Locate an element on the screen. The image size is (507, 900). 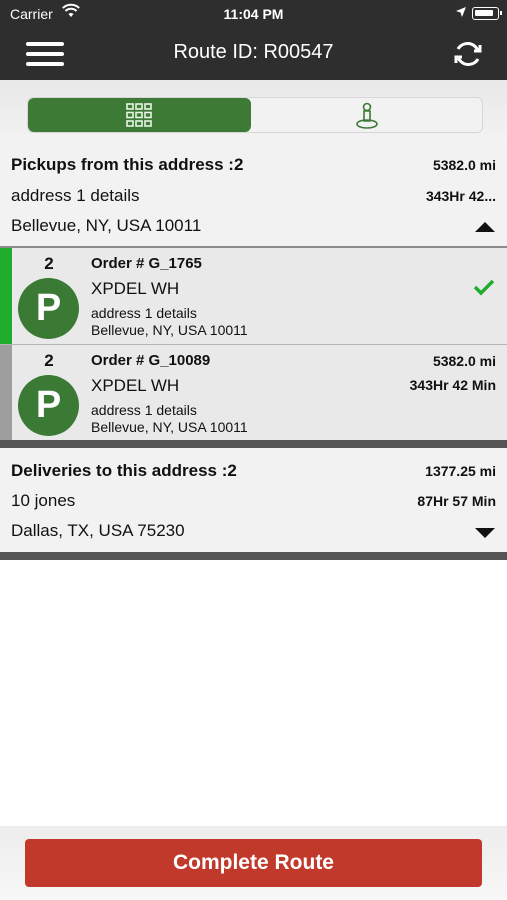
nav-bar: Route ID: R00547 is located at coordinates (253, 54).